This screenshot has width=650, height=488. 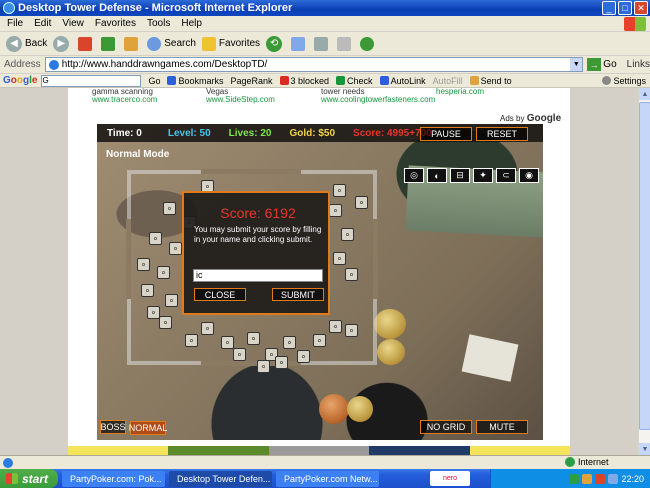 I want to click on nero-toolbar: nero, so click(x=450, y=478).